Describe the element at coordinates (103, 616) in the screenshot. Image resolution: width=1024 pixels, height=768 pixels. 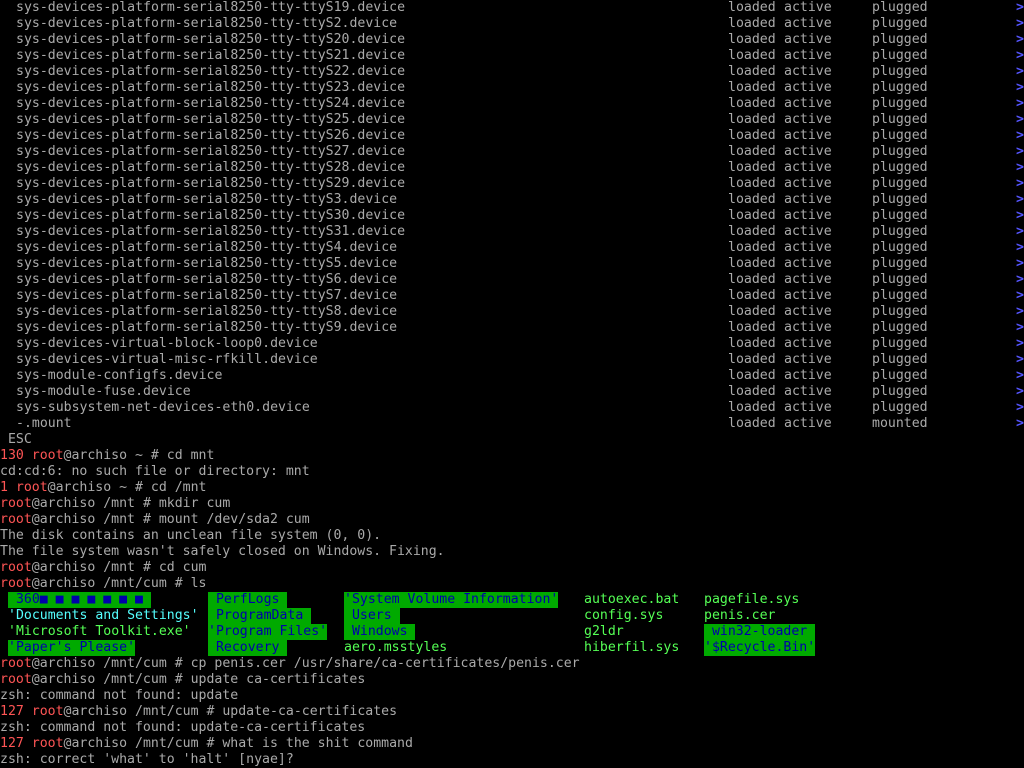
I see `ls-entry: 'Documents and Settings'` at that location.